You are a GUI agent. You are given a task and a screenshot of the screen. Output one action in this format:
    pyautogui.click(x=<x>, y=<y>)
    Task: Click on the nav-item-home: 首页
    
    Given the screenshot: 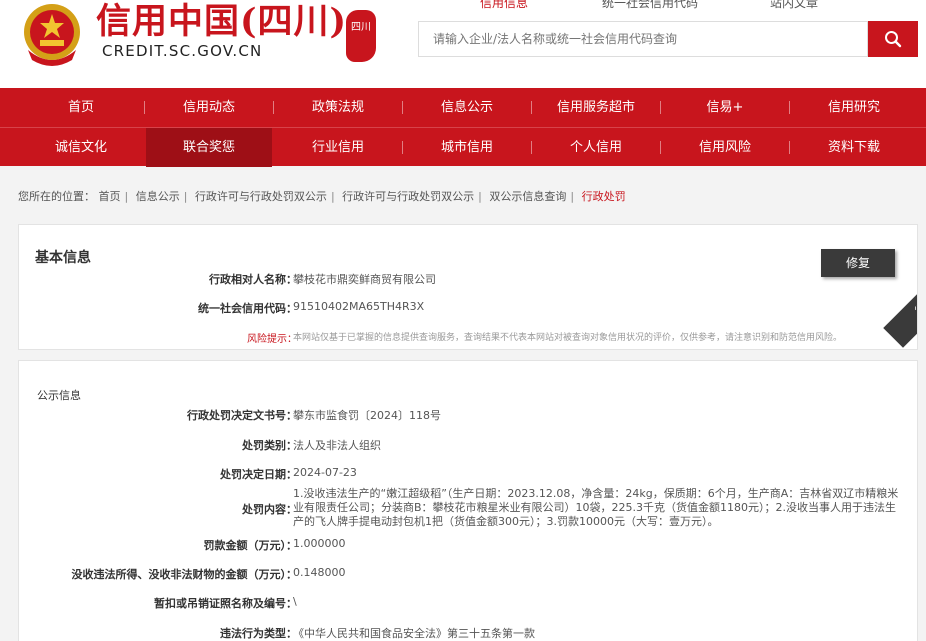 What is the action you would take?
    pyautogui.click(x=81, y=107)
    